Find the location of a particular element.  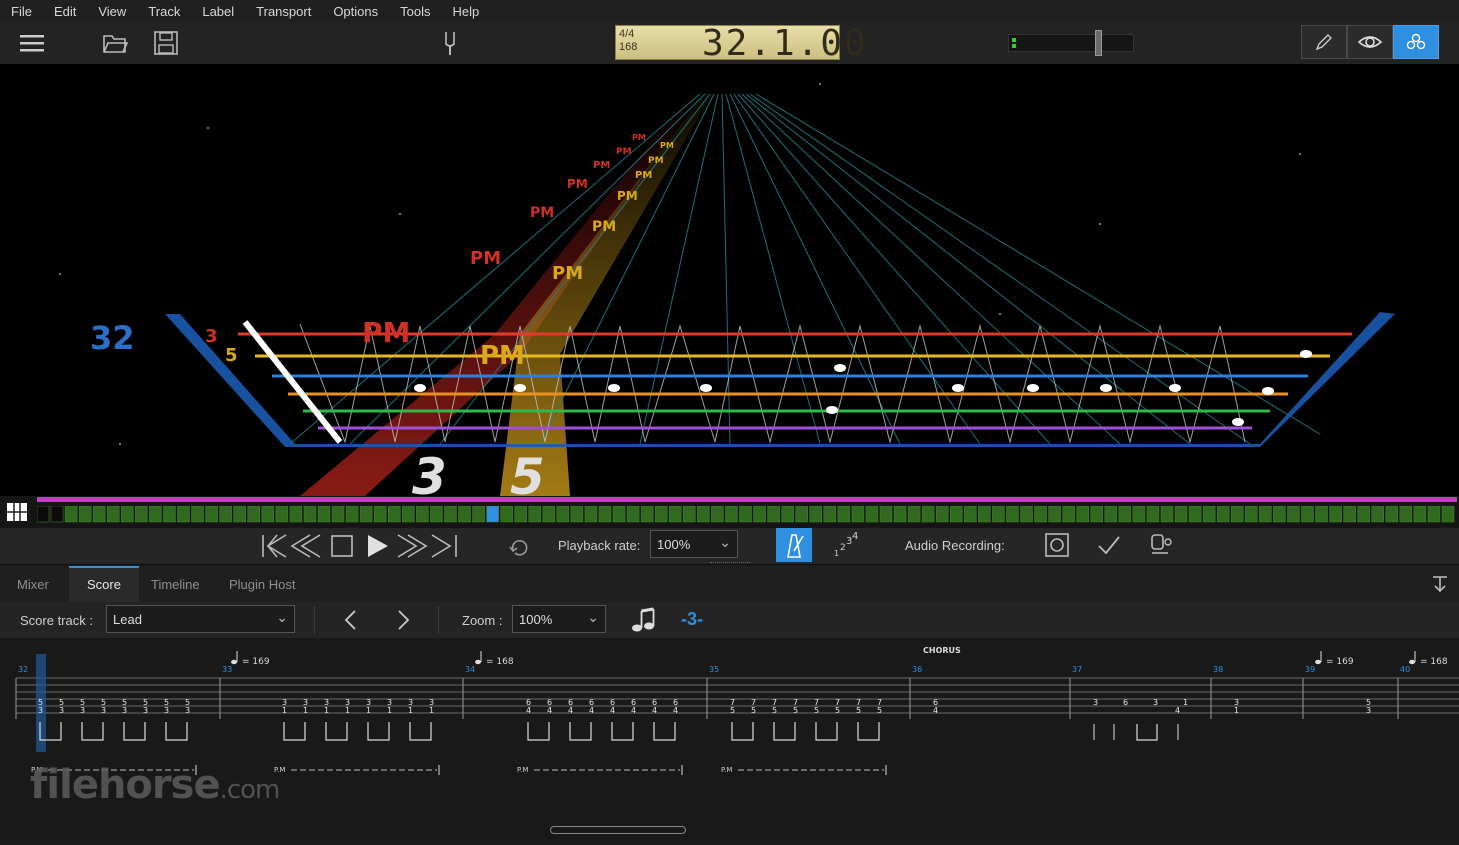

grid-toggle-icon is located at coordinates (17, 512).